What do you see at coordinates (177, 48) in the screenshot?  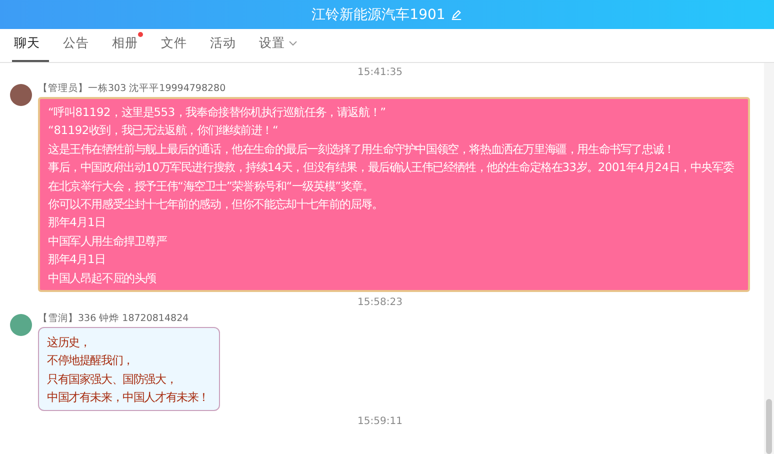 I see `tab: 文件` at bounding box center [177, 48].